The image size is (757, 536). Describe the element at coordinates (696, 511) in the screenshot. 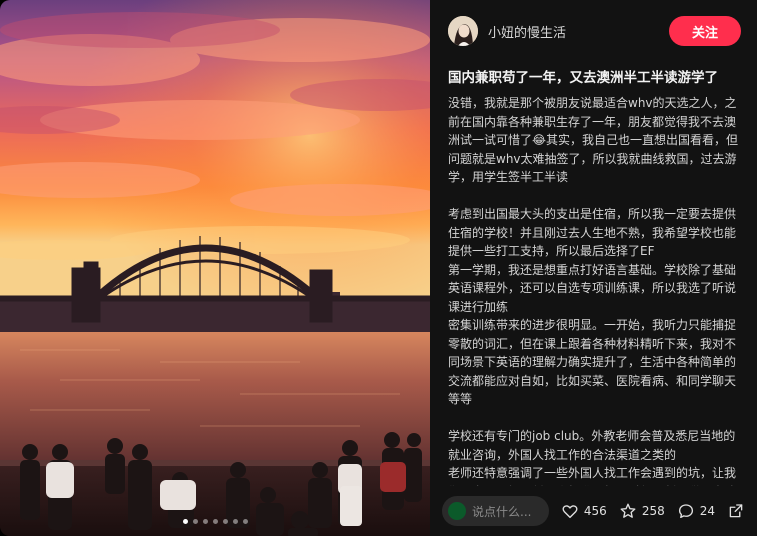

I see `comment-button: 24` at that location.